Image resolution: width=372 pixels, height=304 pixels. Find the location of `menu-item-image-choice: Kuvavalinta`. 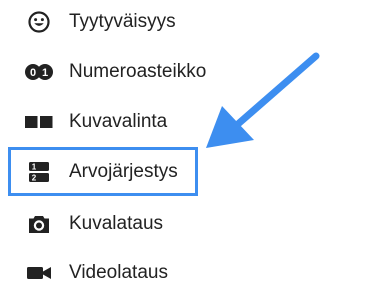

menu-item-image-choice: Kuvavalinta is located at coordinates (130, 122).